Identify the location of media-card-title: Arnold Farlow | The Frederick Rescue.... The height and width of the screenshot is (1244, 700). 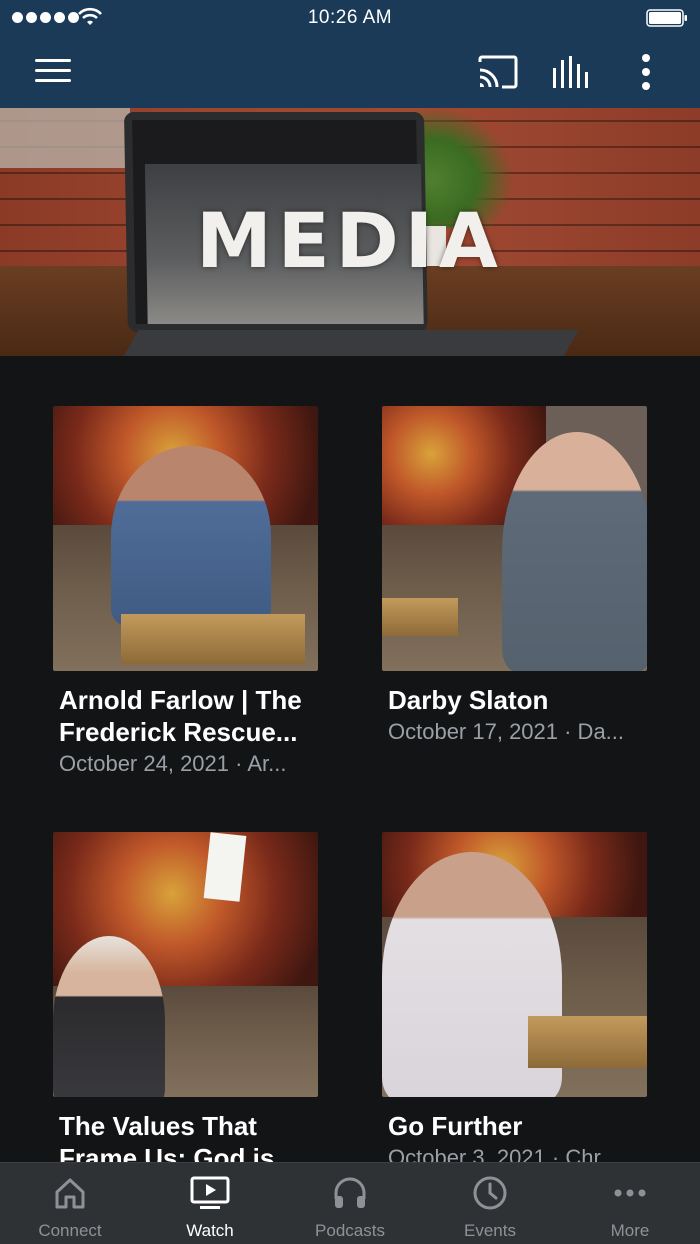
(180, 716).